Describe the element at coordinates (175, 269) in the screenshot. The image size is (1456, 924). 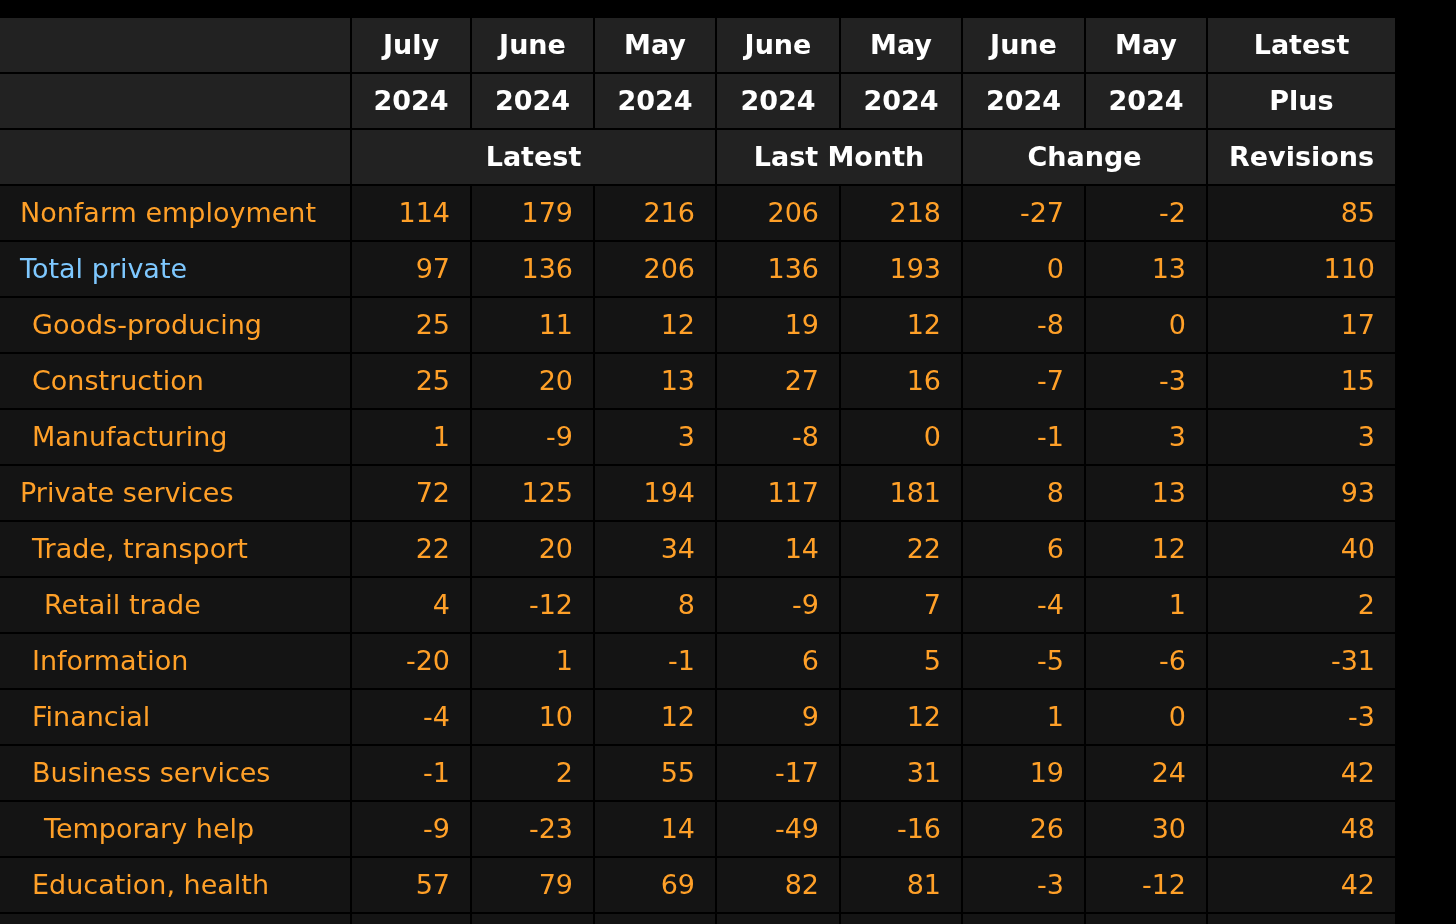
I see `row-label: Total private` at that location.